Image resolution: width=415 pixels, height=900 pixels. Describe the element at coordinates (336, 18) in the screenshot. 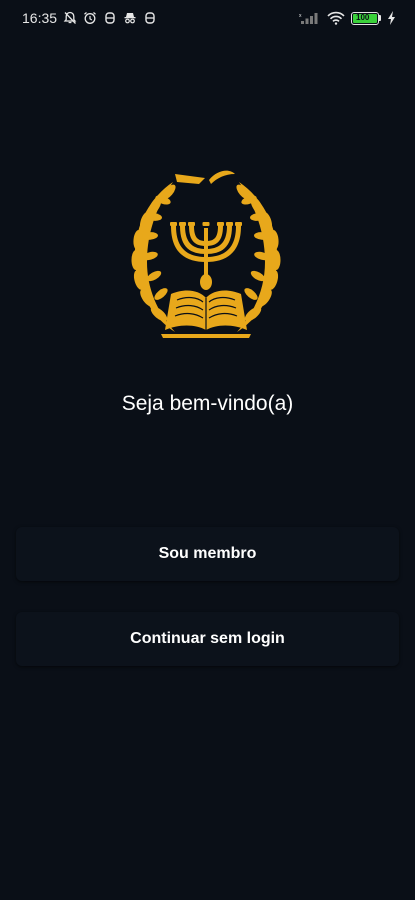

I see `wifi-icon` at that location.